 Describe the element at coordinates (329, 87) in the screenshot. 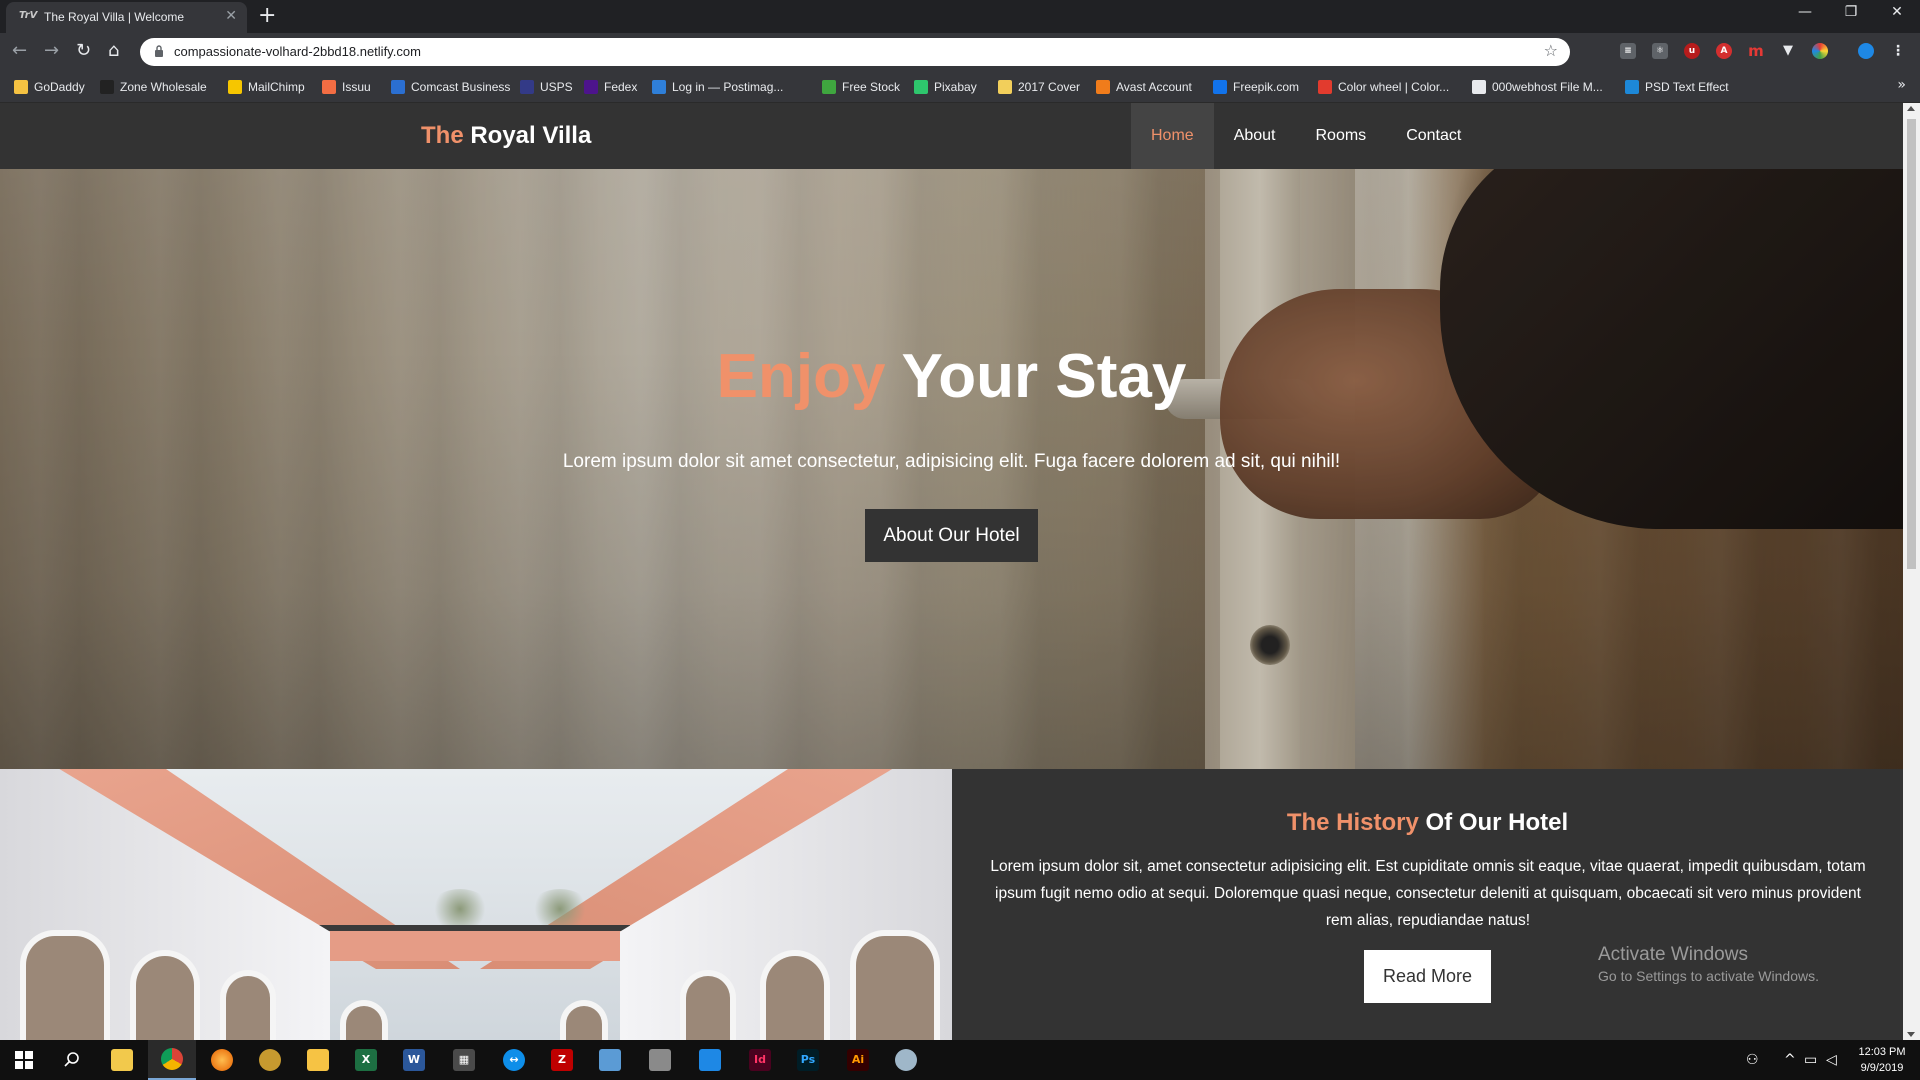

I see `issuu-icon` at that location.